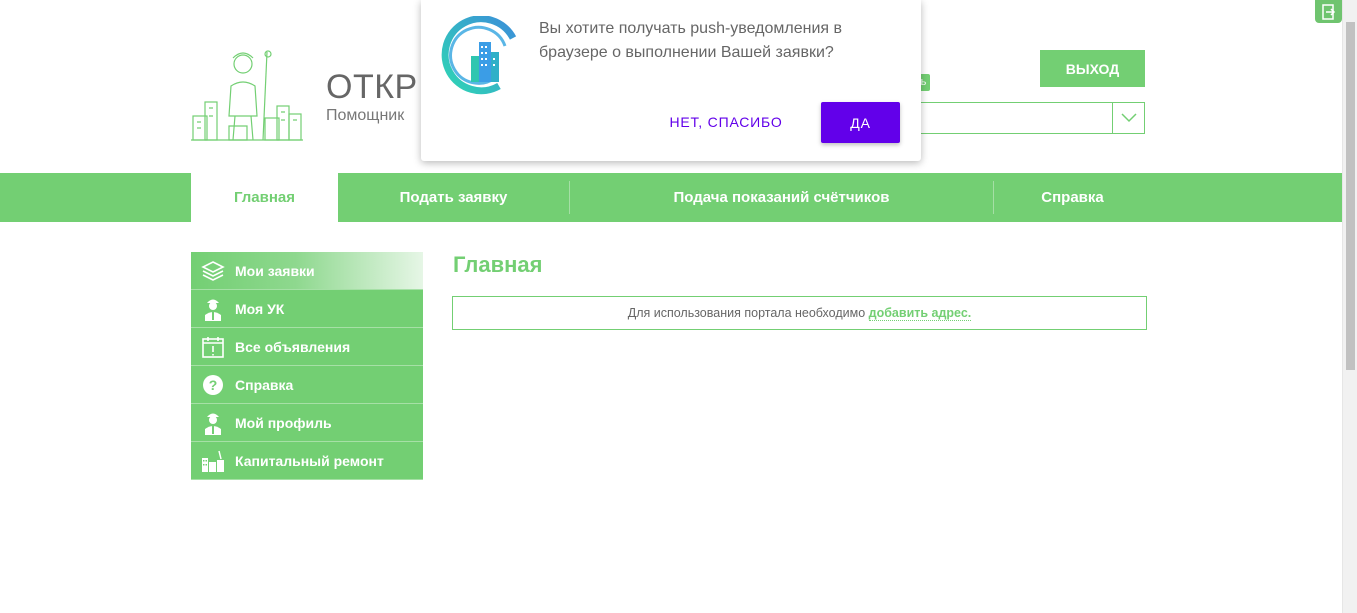  What do you see at coordinates (781, 197) in the screenshot?
I see `nav-tab-meter-readings: Подача показаний счётчиков` at bounding box center [781, 197].